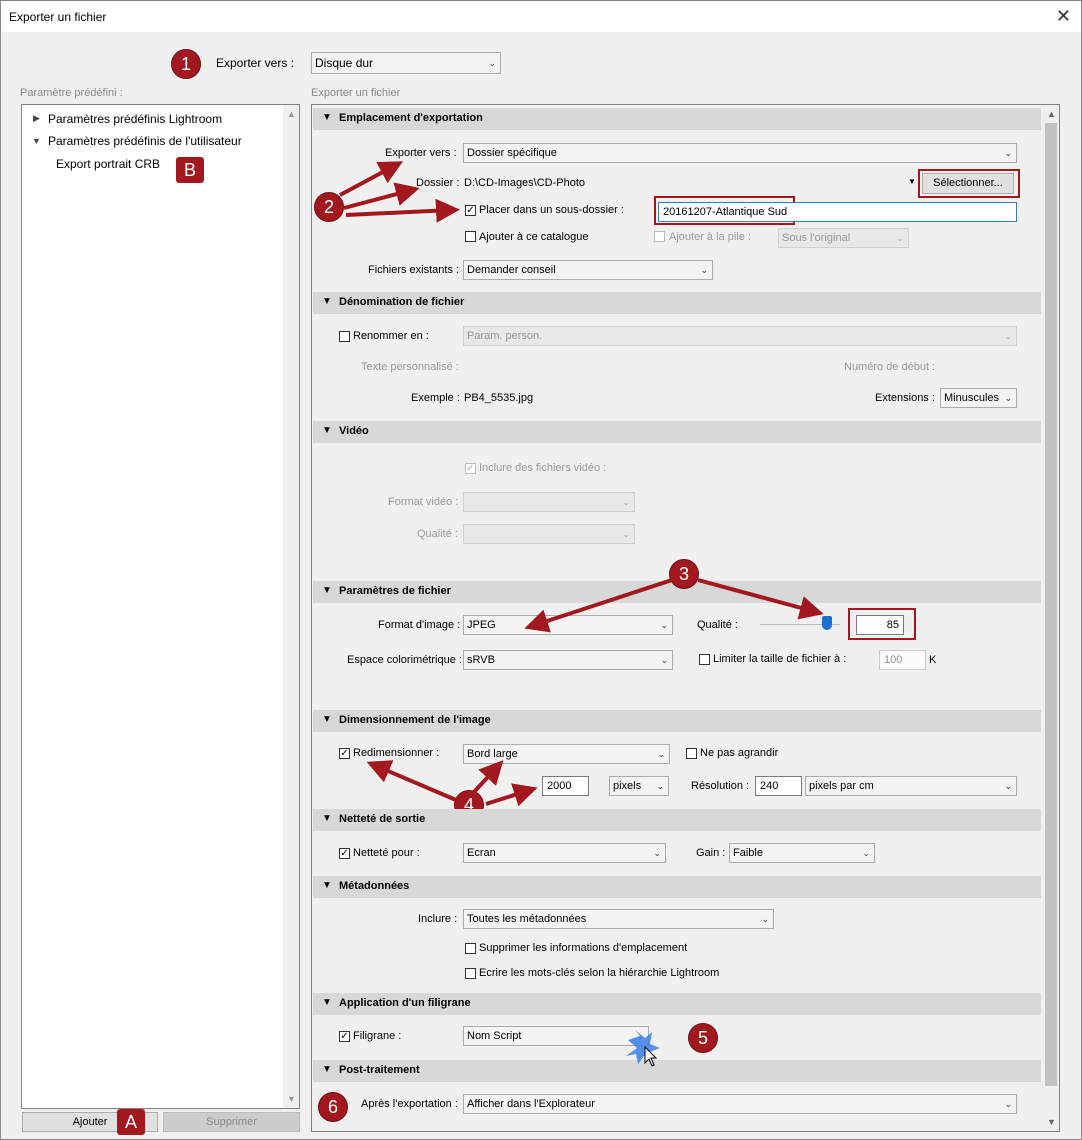  What do you see at coordinates (381, 196) in the screenshot?
I see `arrow-2-b` at bounding box center [381, 196].